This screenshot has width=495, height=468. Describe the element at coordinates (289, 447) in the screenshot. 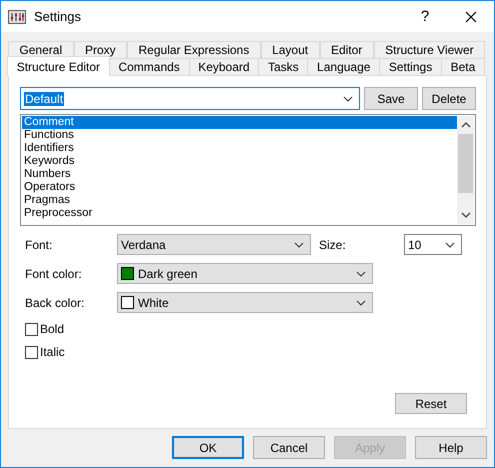

I see `dialog-button: Cancel` at that location.